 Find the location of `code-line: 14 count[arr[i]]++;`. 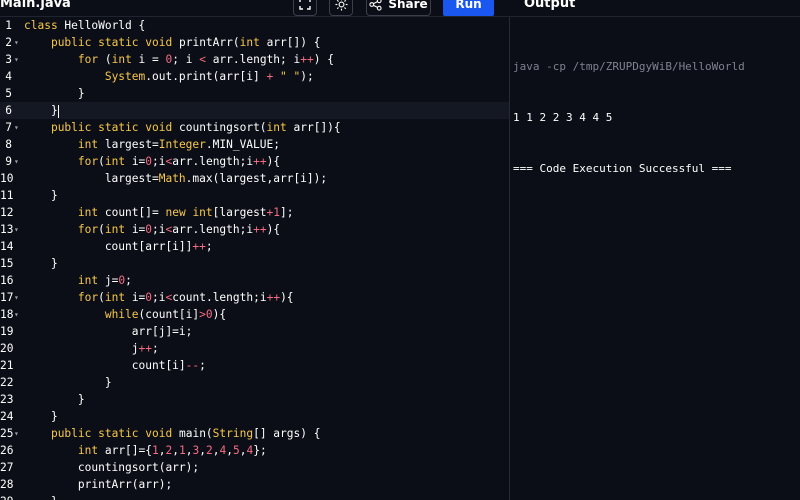

code-line: 14 count[arr[i]]++; is located at coordinates (254, 246).